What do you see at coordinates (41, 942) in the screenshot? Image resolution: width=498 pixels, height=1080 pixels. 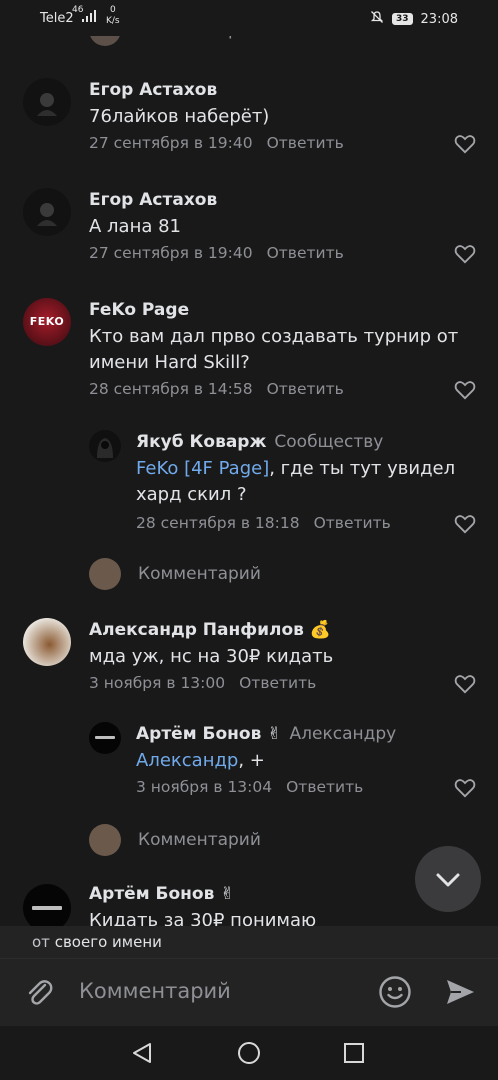 I see `post-as-prefix: от` at bounding box center [41, 942].